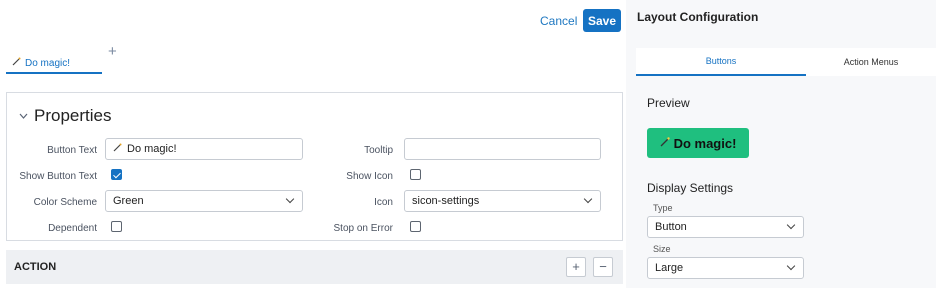 This screenshot has height=288, width=936. What do you see at coordinates (415, 174) in the screenshot?
I see `show-icon-checkbox` at bounding box center [415, 174].